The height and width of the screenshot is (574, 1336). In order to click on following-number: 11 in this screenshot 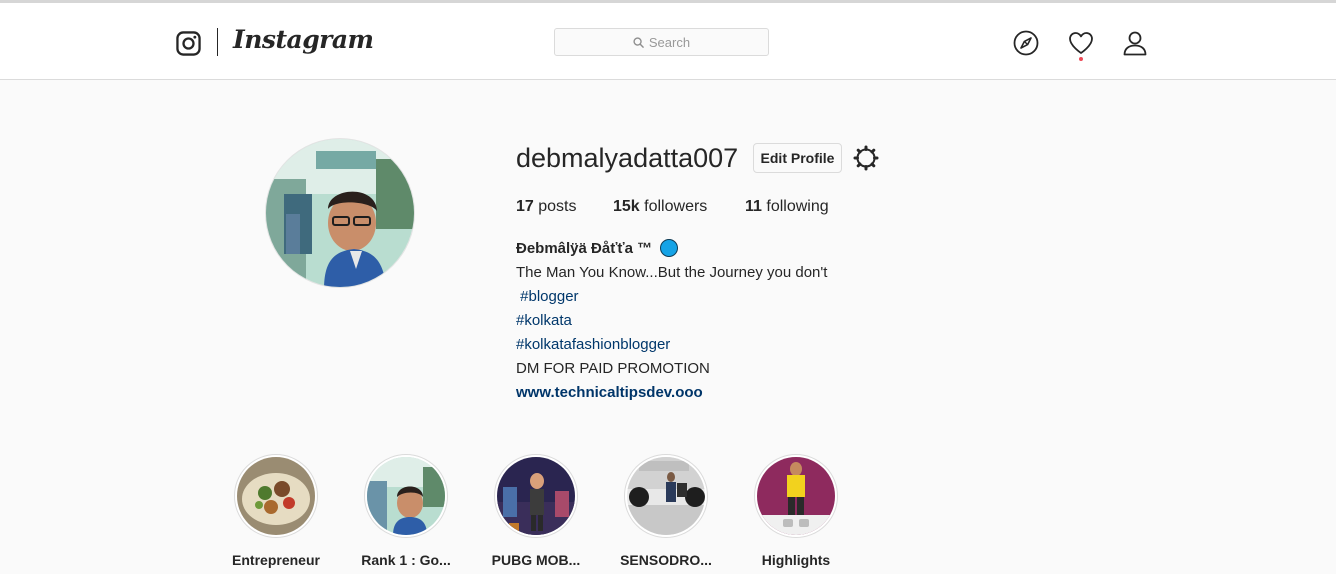, I will do `click(753, 206)`.